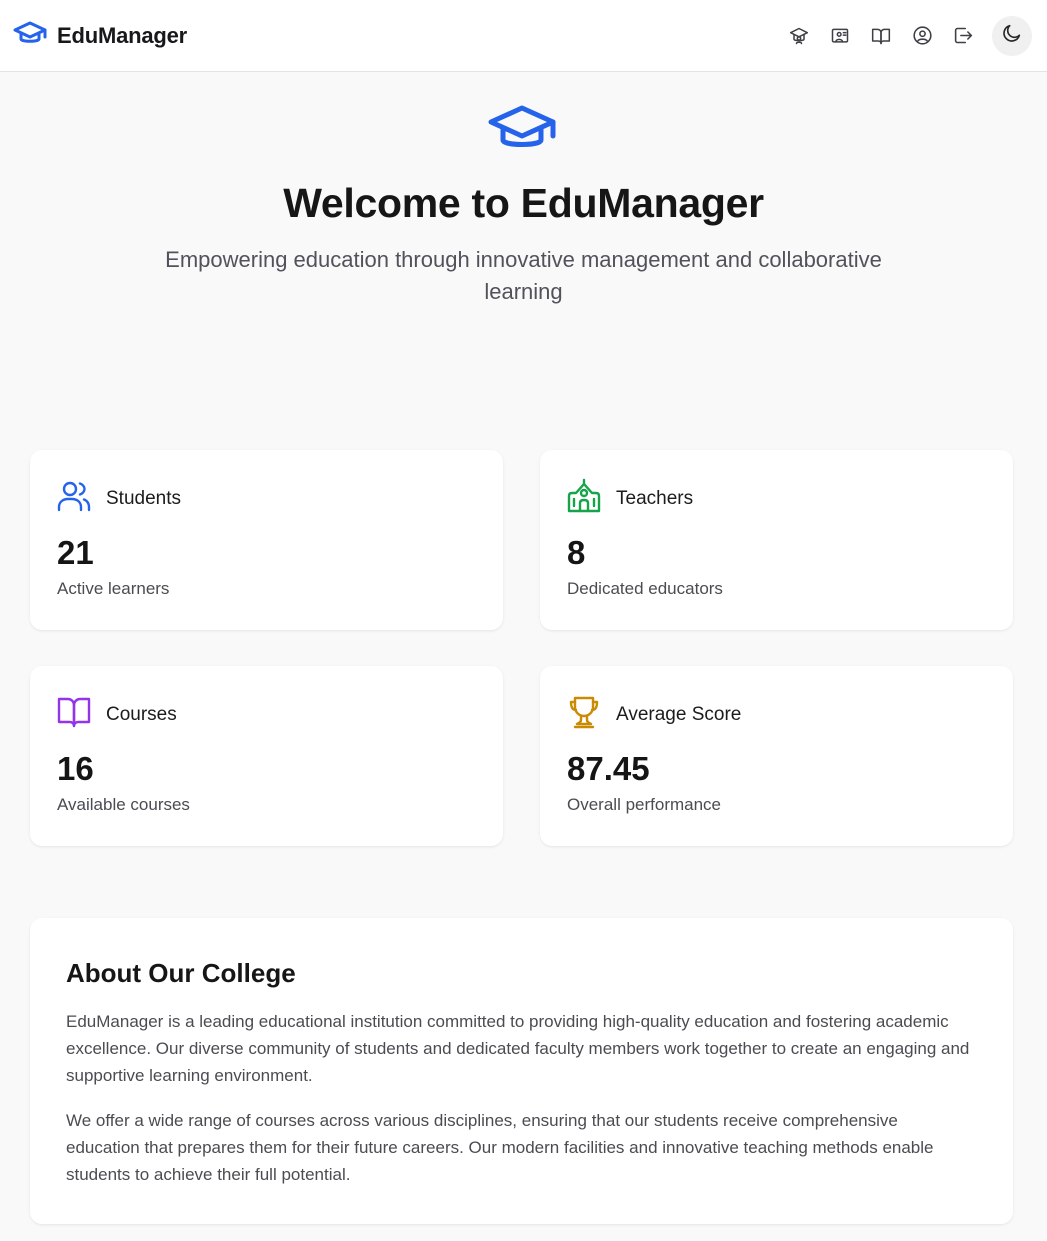  Describe the element at coordinates (901, 35) in the screenshot. I see `nav-icon-group` at that location.